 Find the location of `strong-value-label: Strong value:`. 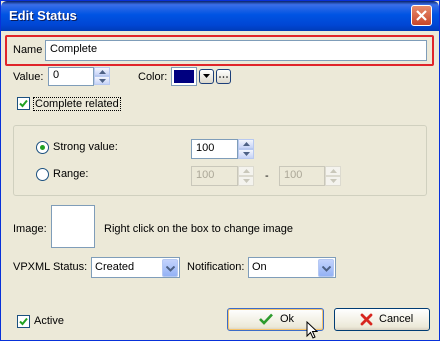

strong-value-label: Strong value: is located at coordinates (85, 147).